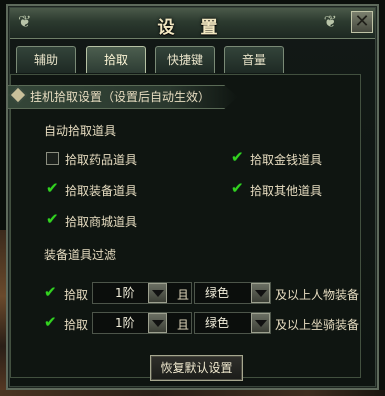 The width and height of the screenshot is (385, 396). What do you see at coordinates (50, 322) in the screenshot?
I see `checkbox-filter-mount` at bounding box center [50, 322].